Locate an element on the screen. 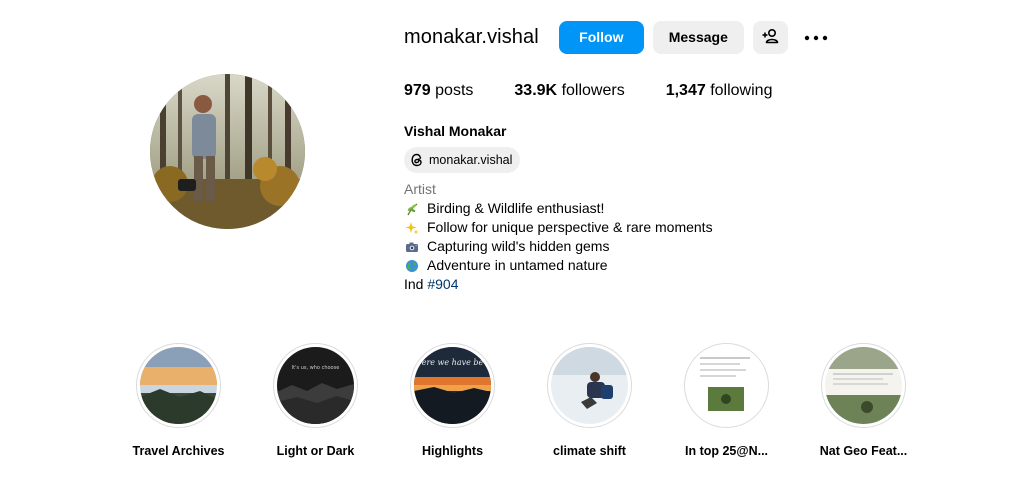  following-label: following is located at coordinates (741, 90).